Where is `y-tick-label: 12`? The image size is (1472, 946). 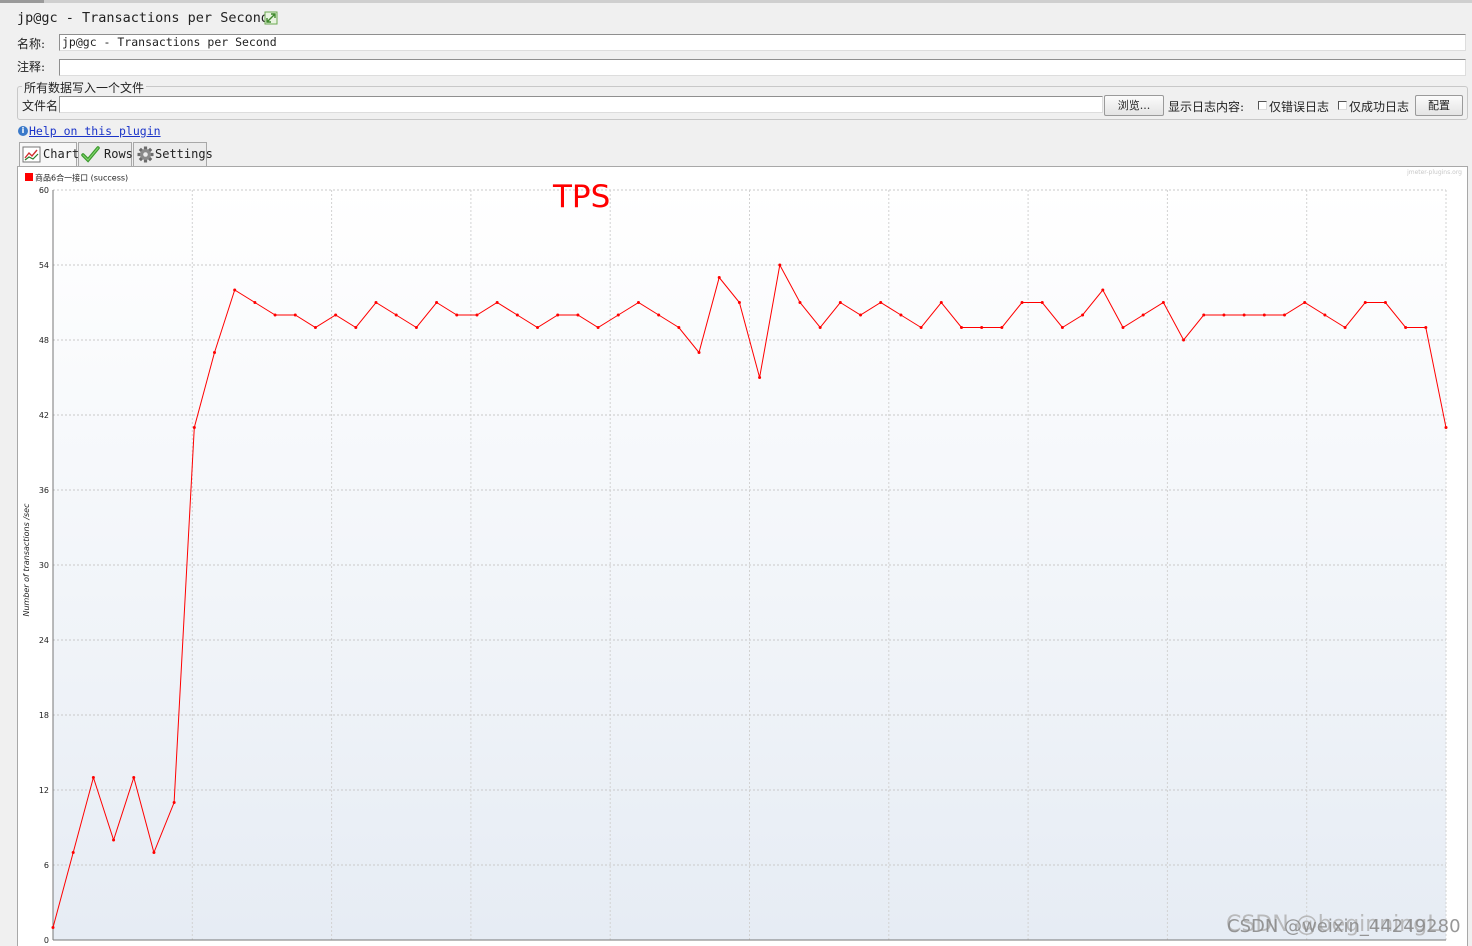 y-tick-label: 12 is located at coordinates (44, 790).